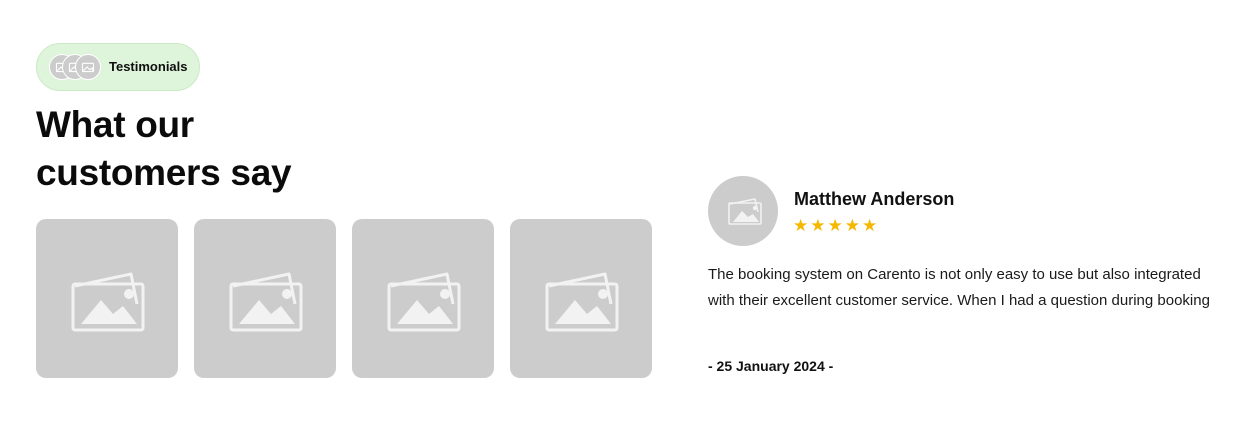 The width and height of the screenshot is (1242, 423). What do you see at coordinates (115, 124) in the screenshot?
I see `section-title-line-1: What our` at bounding box center [115, 124].